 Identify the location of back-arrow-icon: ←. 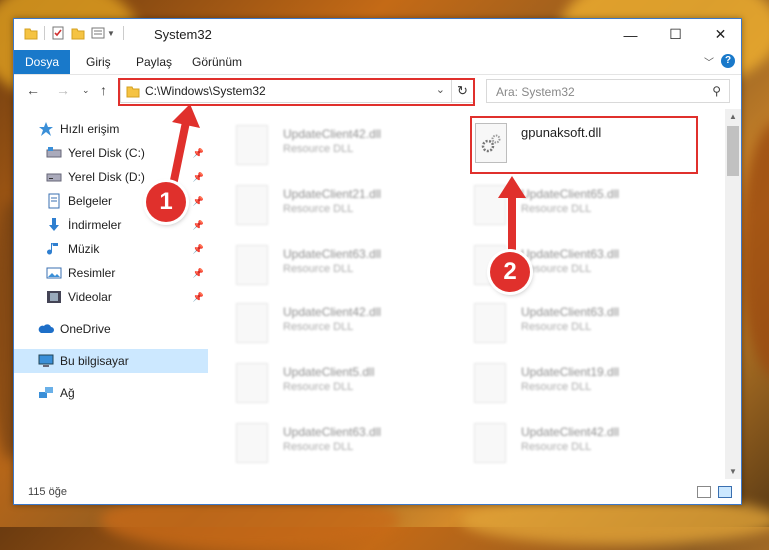
(33, 90).